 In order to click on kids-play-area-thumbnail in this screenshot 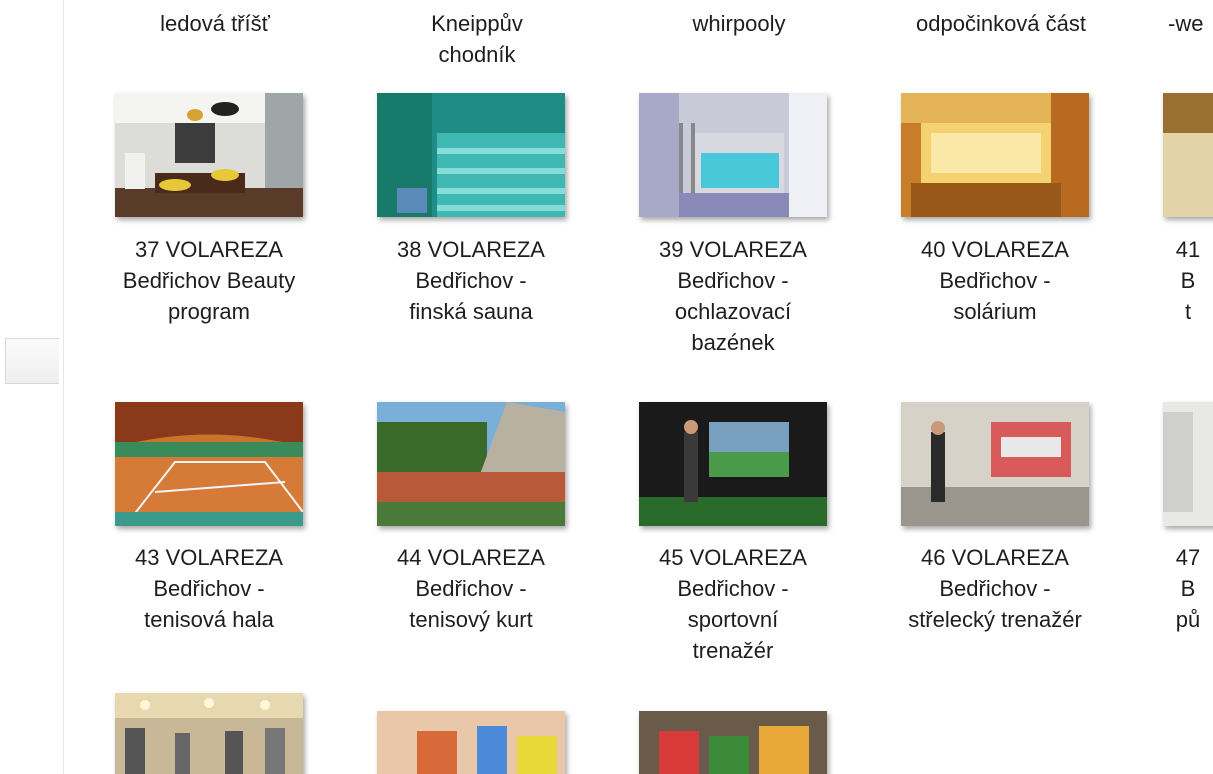, I will do `click(733, 742)`.